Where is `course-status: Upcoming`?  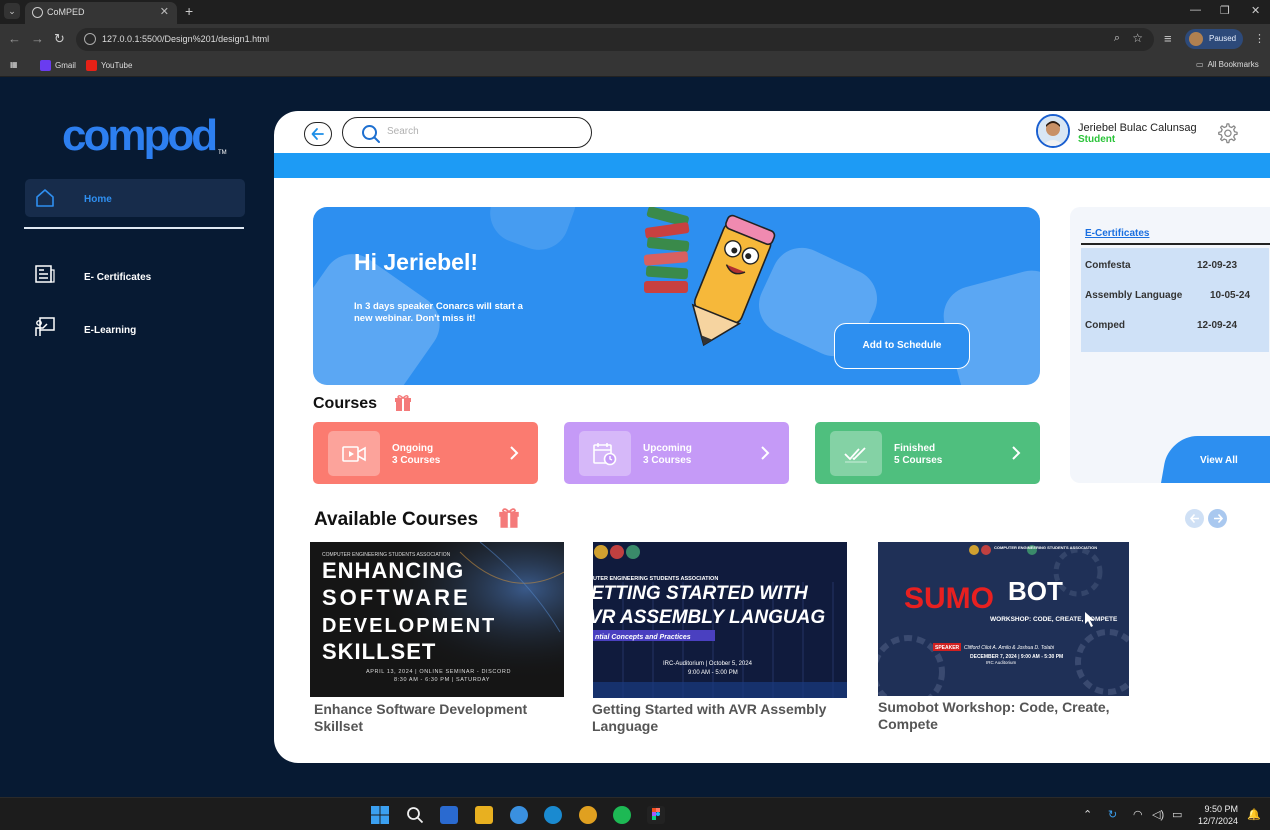 course-status: Upcoming is located at coordinates (667, 448).